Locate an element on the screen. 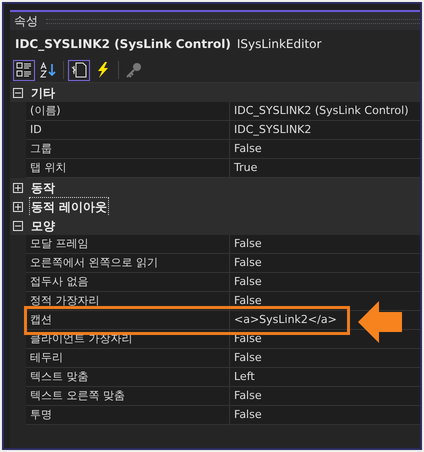 The image size is (424, 452). property-value: IDC_SYSLINK2 is located at coordinates (325, 130).